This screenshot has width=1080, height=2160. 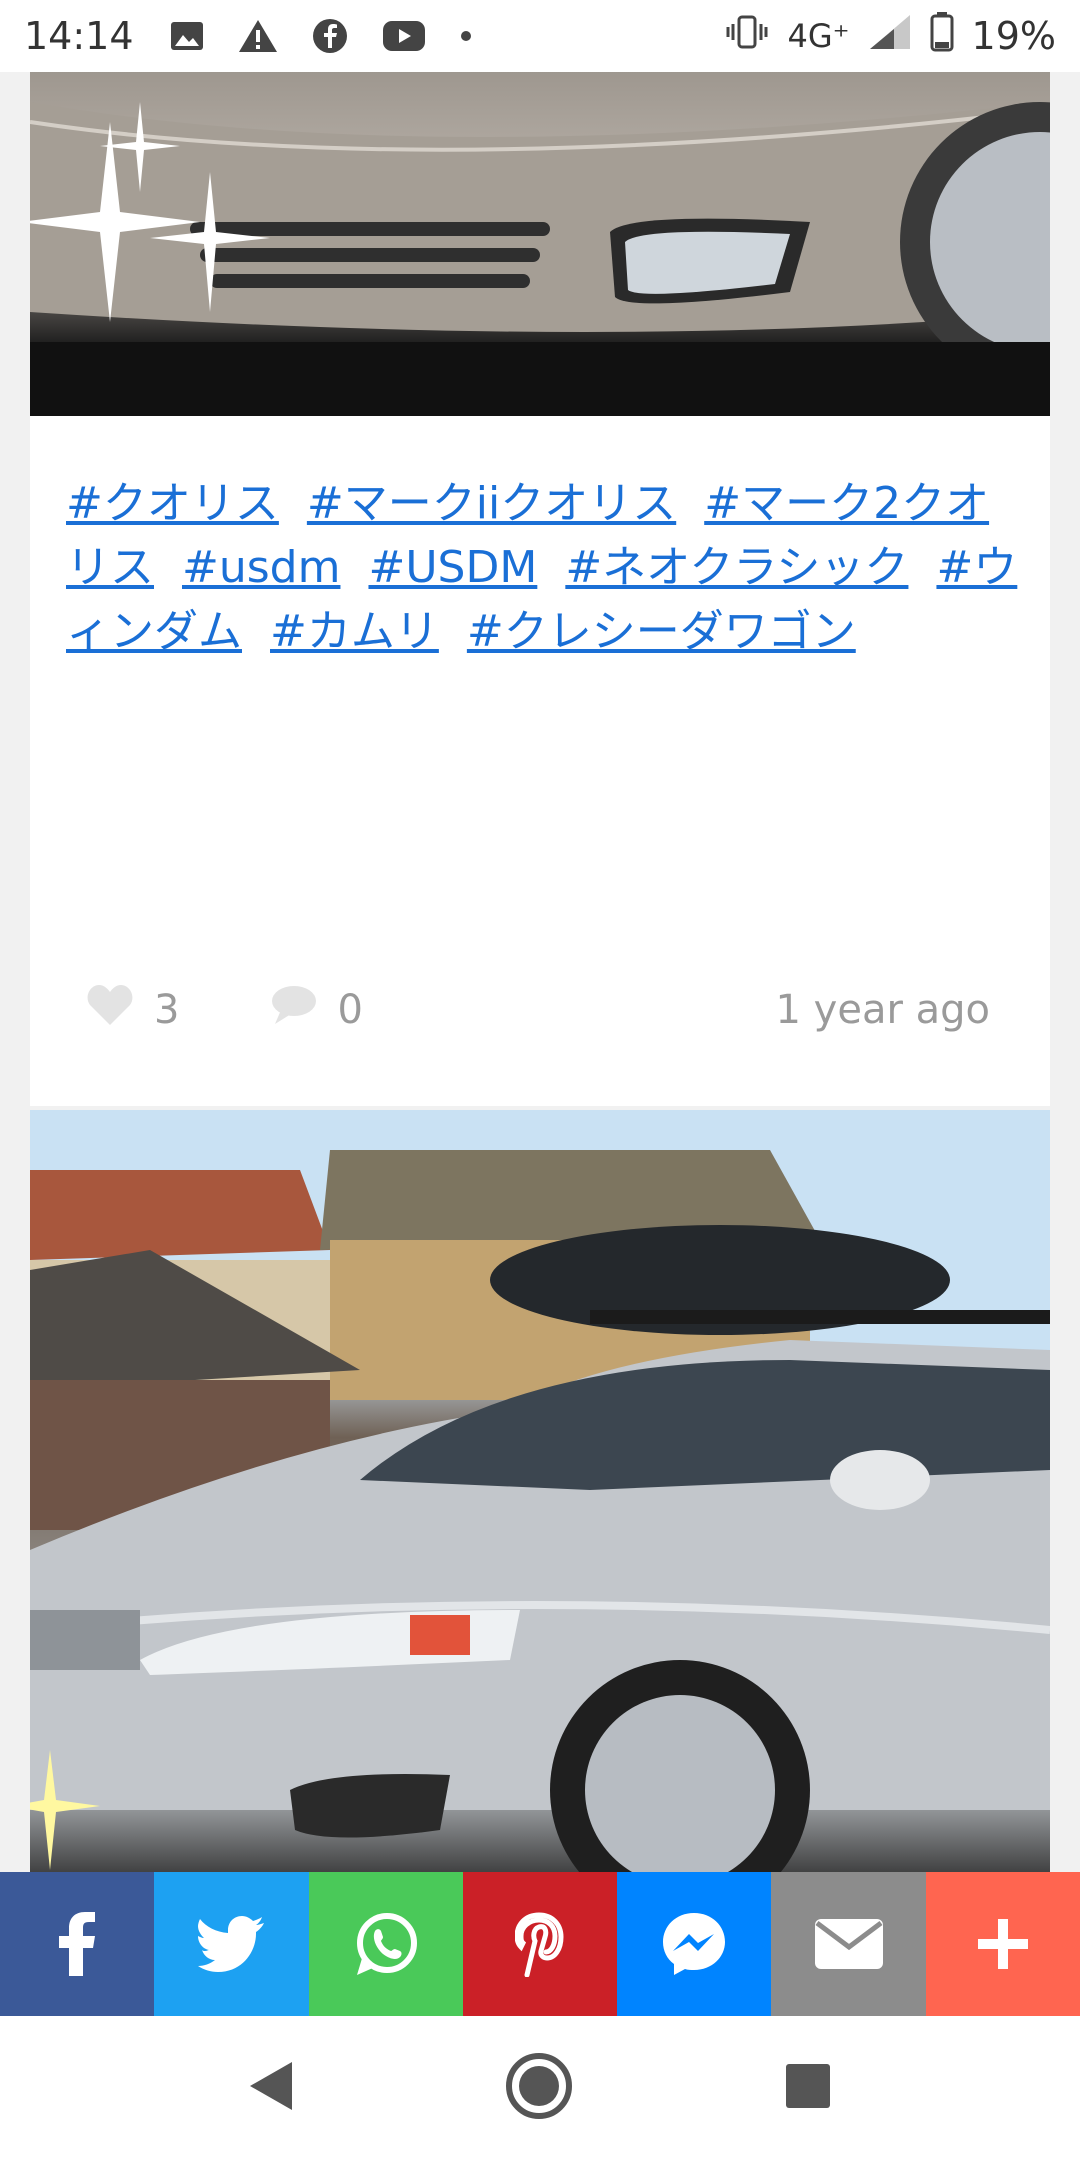 I want to click on share-bar, so click(x=540, y=1944).